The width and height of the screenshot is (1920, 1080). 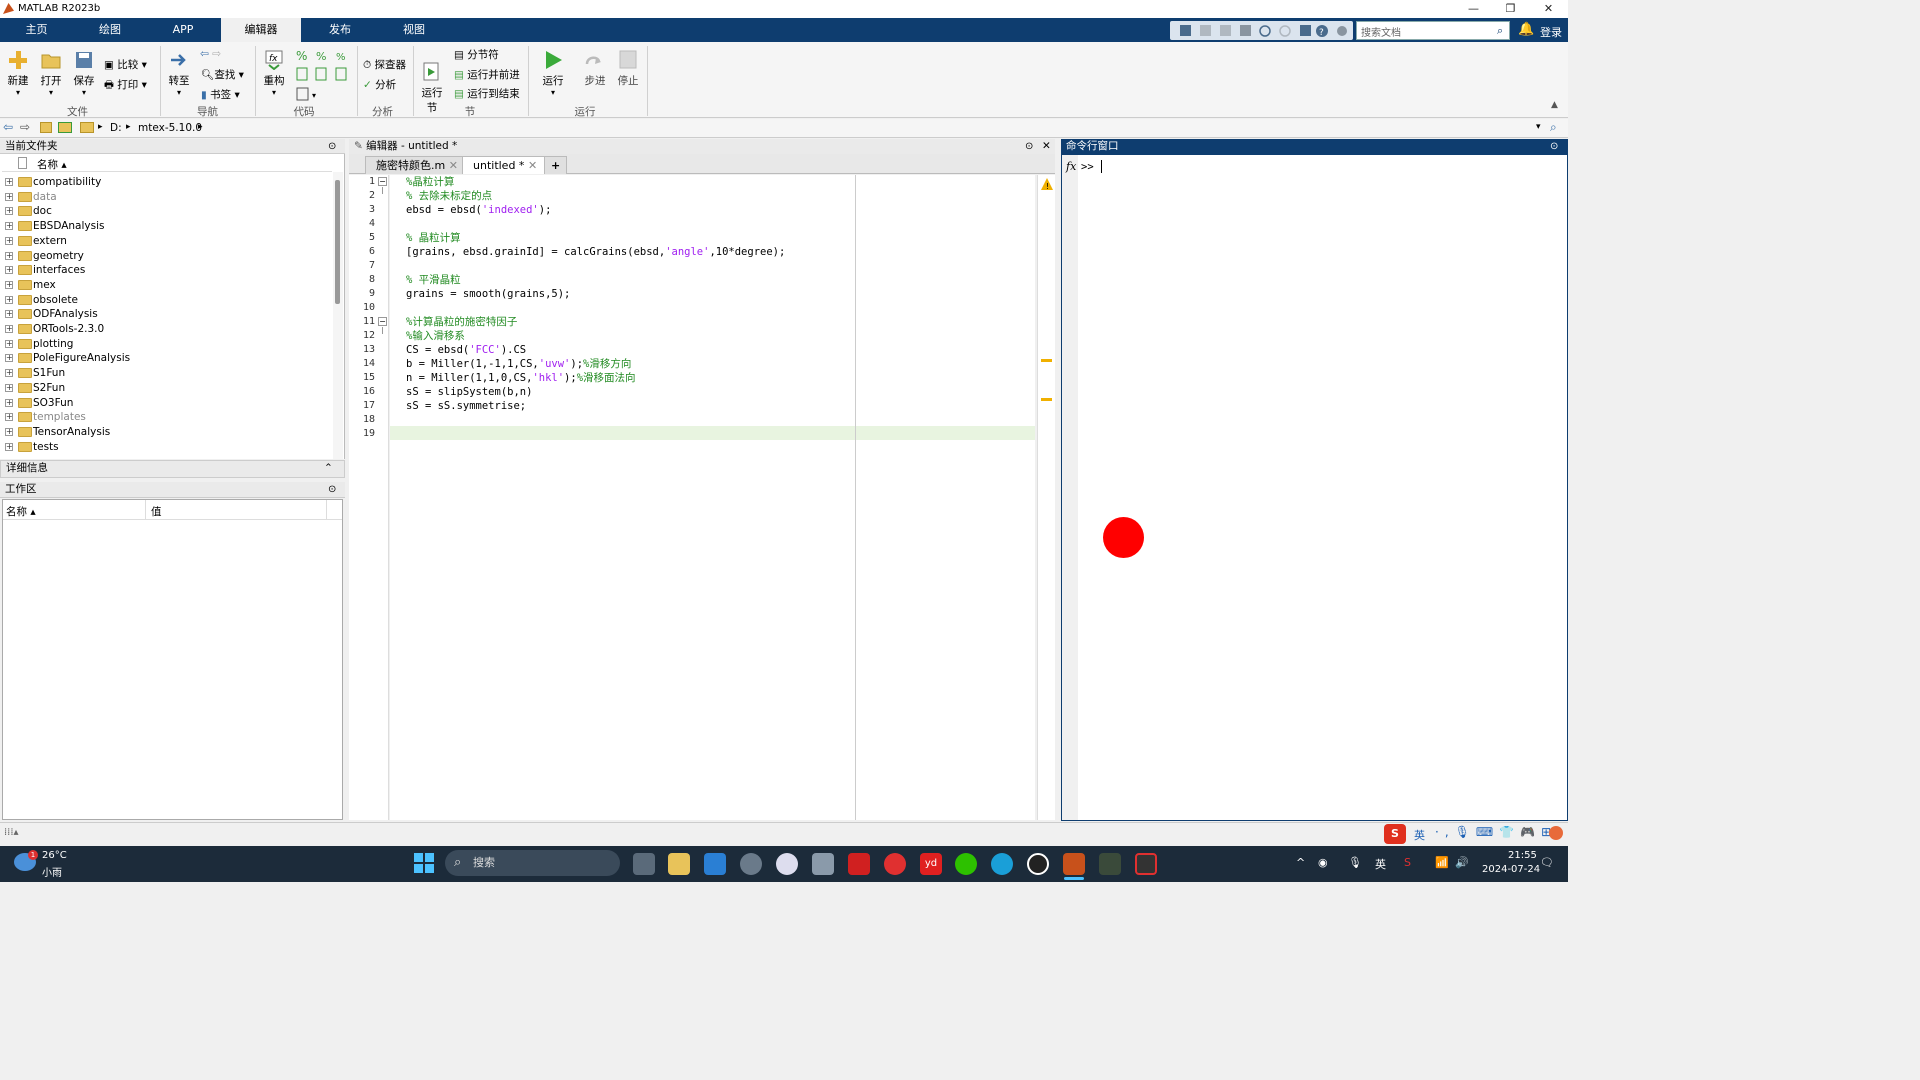 I want to click on workspace-col-value: 值, so click(x=156, y=511).